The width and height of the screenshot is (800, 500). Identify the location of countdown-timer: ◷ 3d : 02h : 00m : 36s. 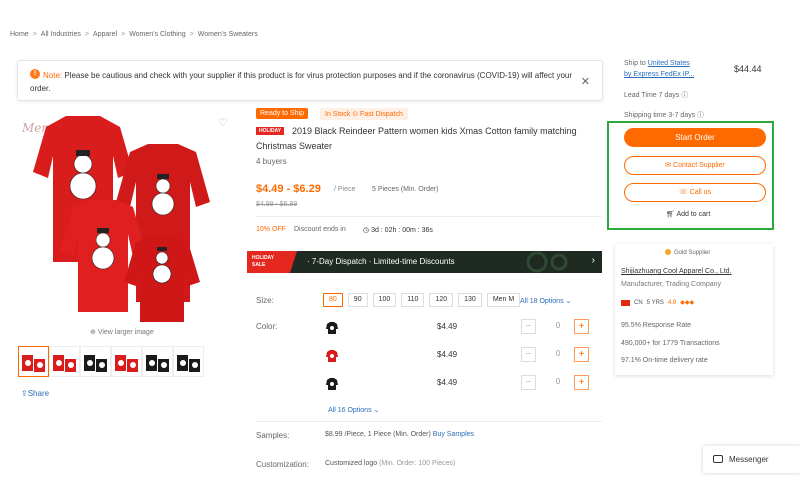
(398, 230).